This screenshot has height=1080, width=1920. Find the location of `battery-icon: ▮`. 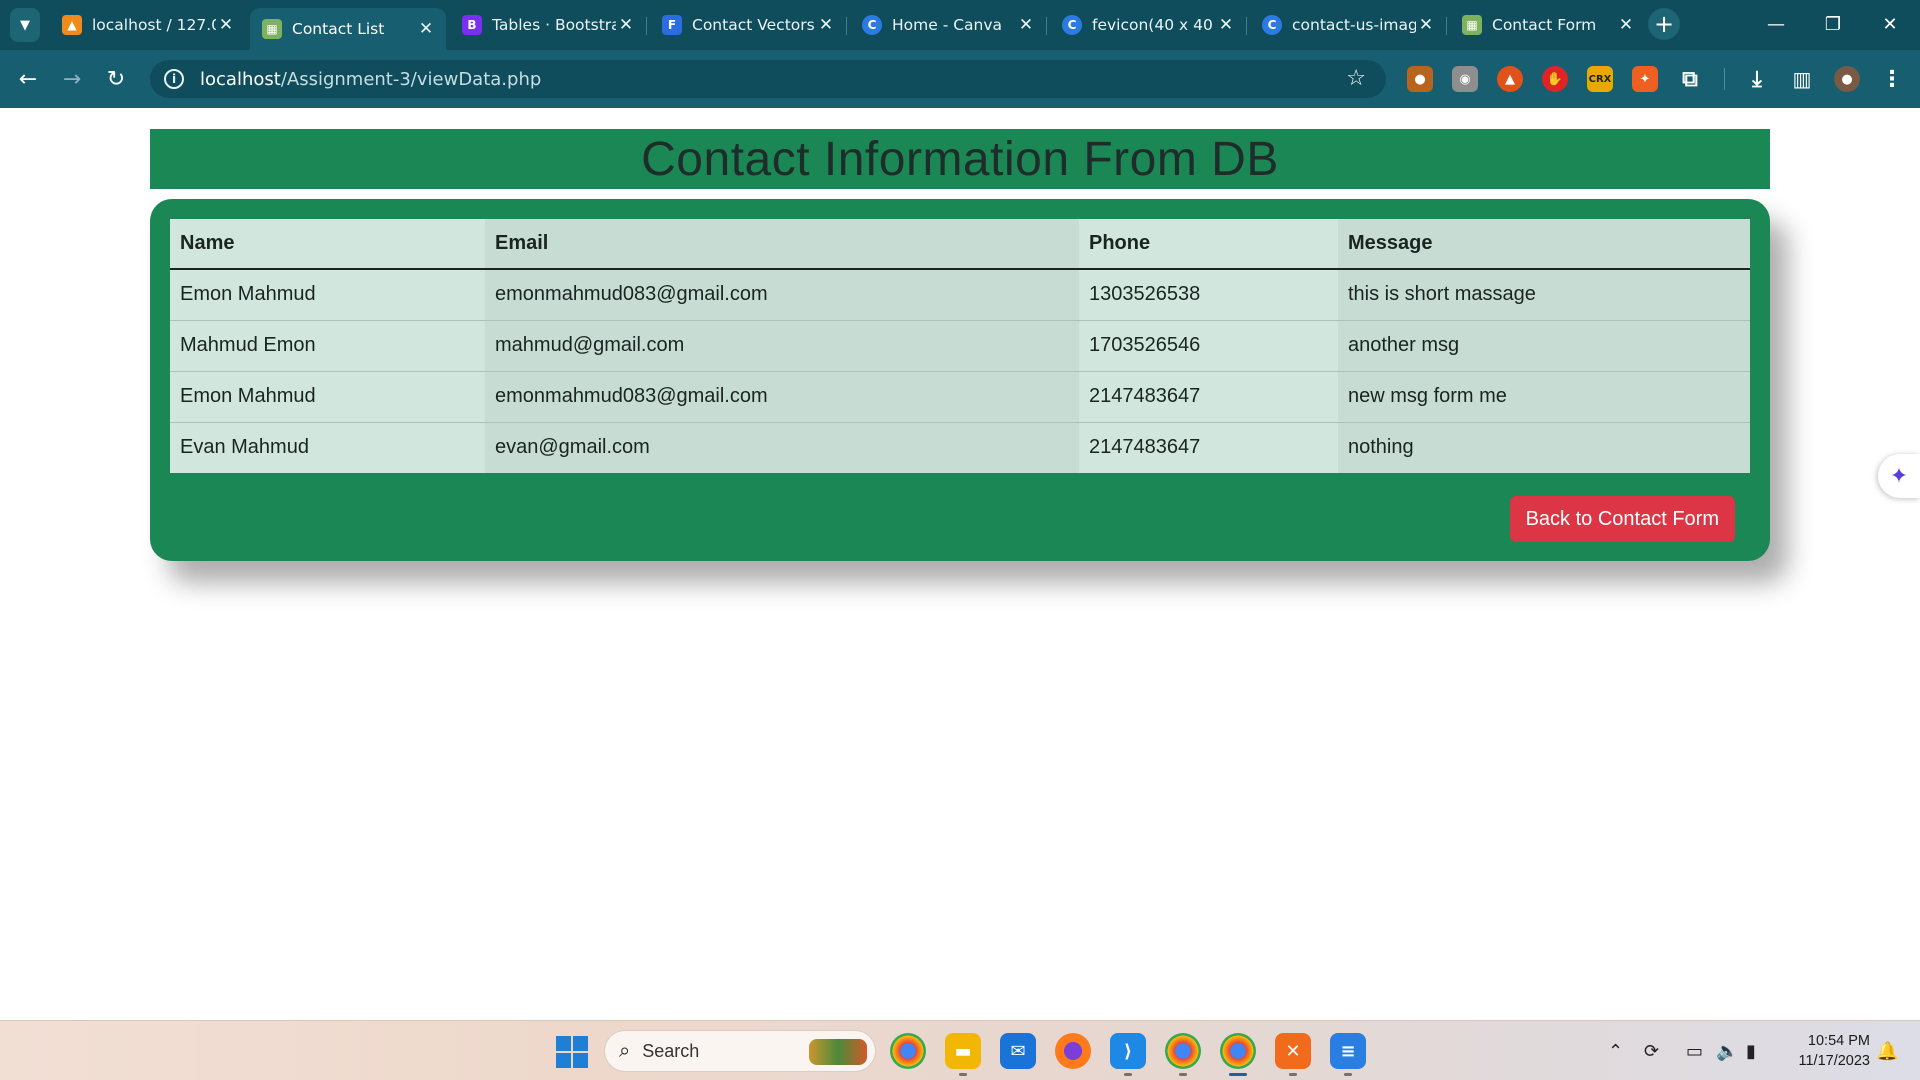

battery-icon: ▮ is located at coordinates (1751, 1051).